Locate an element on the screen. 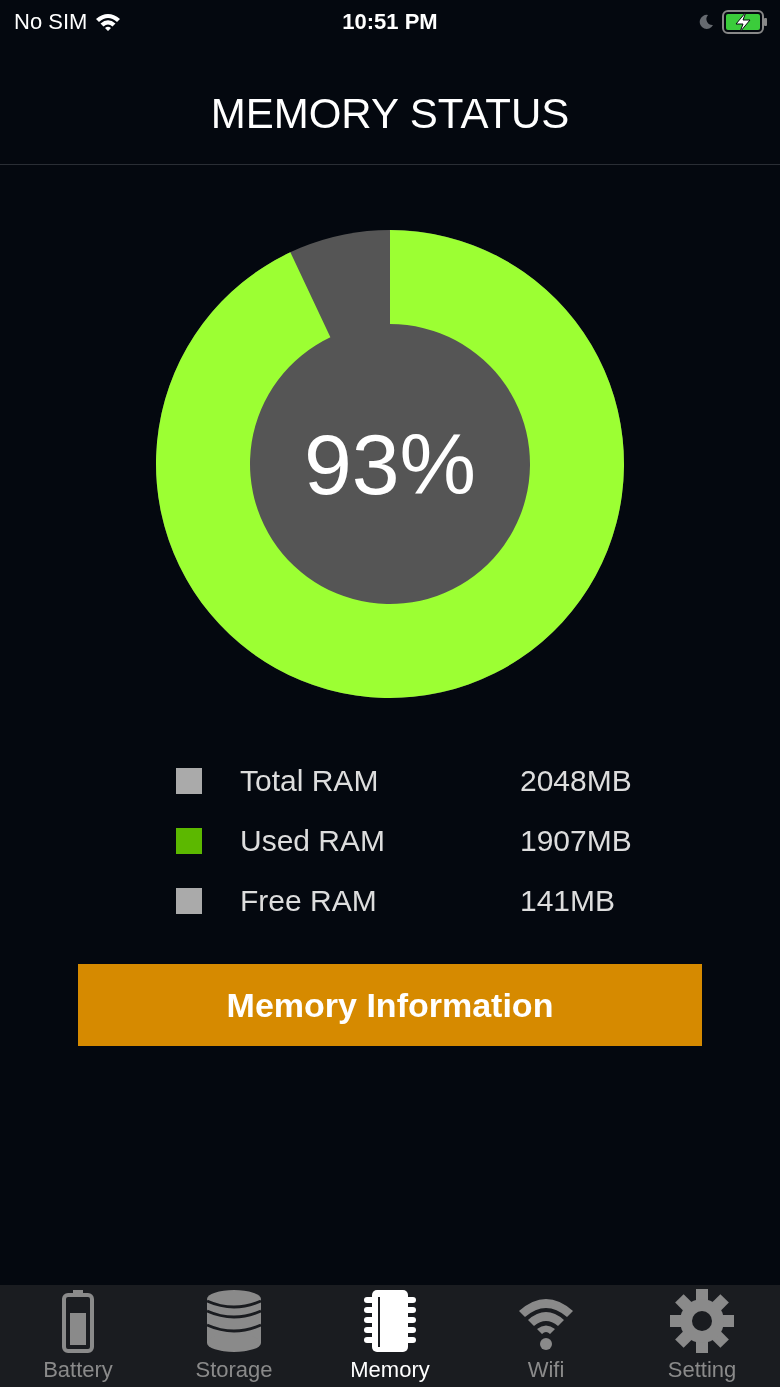  legend-label: Used RAM is located at coordinates (313, 841).